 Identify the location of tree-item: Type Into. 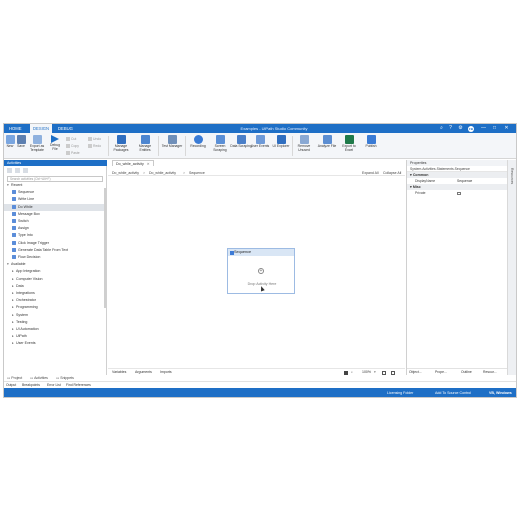
(54, 235).